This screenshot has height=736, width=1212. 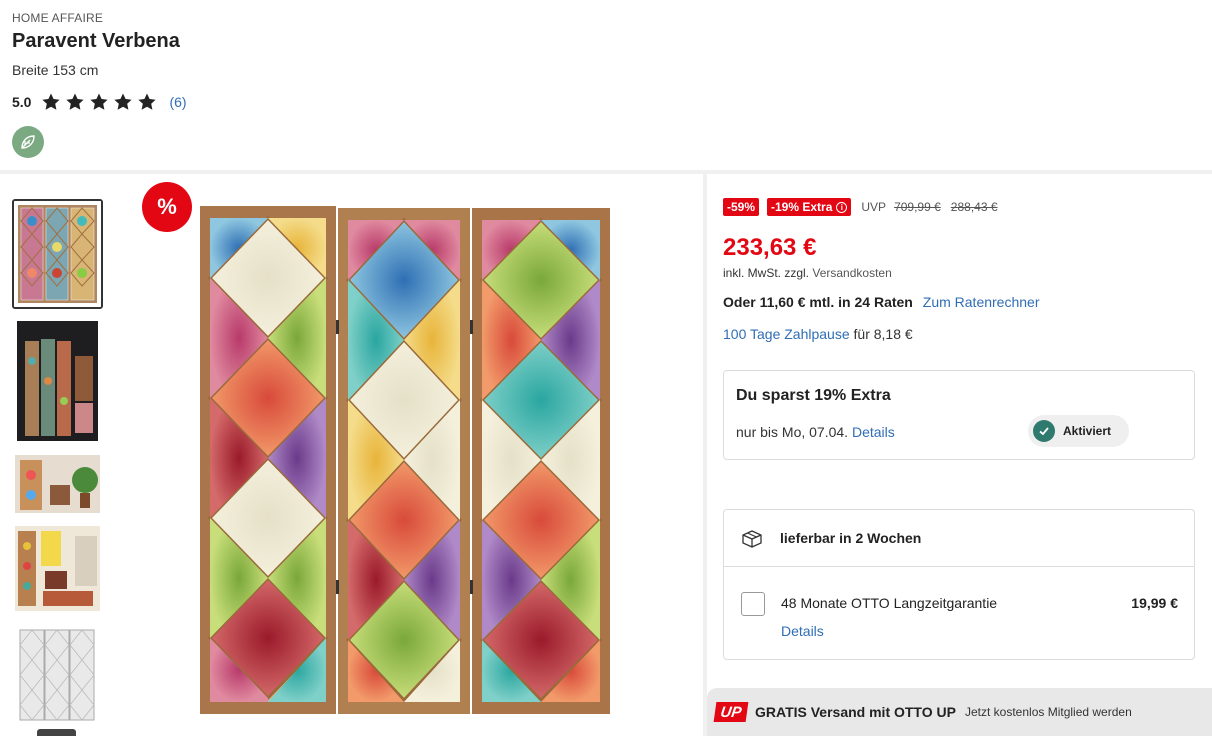 I want to click on section-divider, so click(x=606, y=172).